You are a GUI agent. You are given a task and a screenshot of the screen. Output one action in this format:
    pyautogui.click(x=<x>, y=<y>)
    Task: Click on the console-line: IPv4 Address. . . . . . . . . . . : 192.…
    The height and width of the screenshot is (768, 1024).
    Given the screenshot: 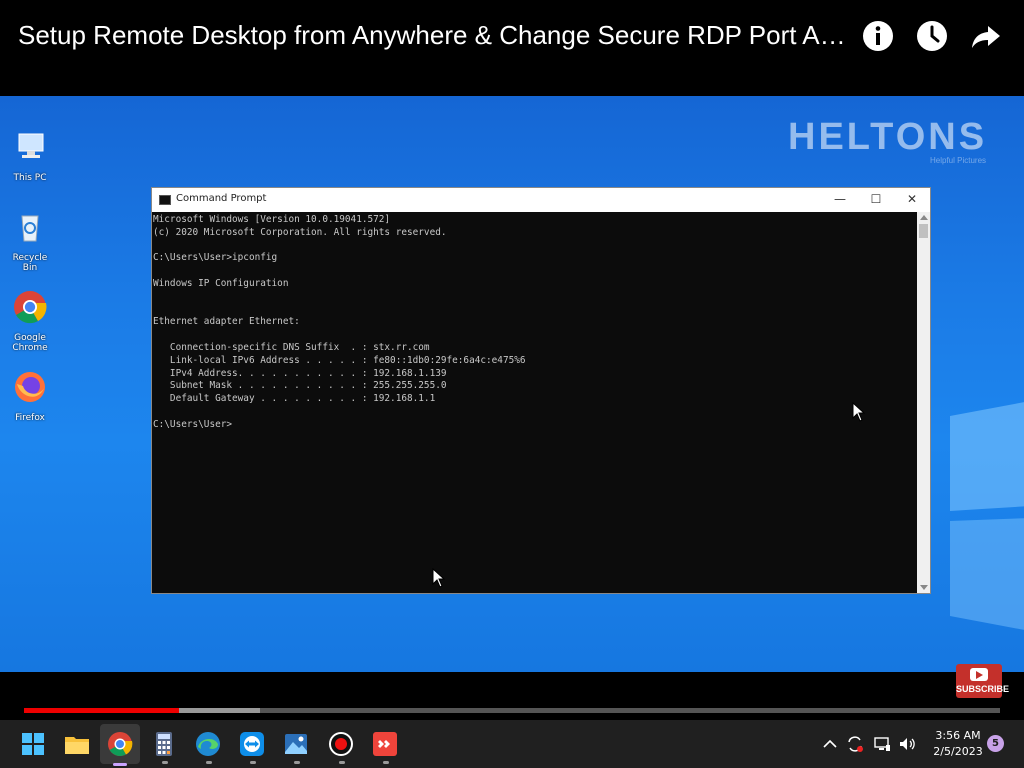 What is the action you would take?
    pyautogui.click(x=300, y=373)
    